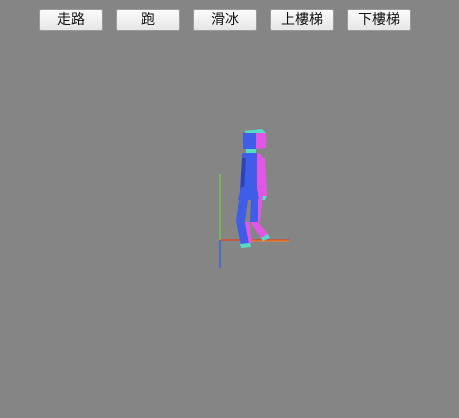 This screenshot has width=459, height=418. I want to click on walking-figure, so click(253, 188).